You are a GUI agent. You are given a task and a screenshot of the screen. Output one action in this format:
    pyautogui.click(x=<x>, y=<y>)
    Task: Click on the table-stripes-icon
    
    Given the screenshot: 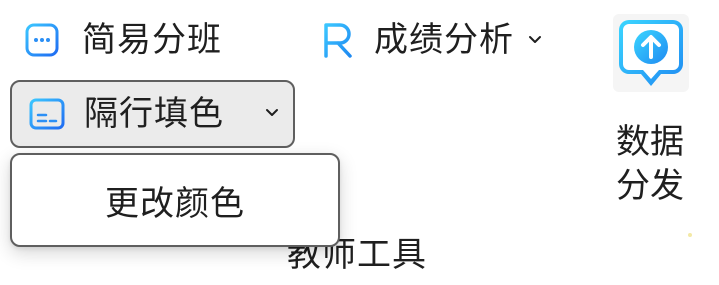 What is the action you would take?
    pyautogui.click(x=47, y=114)
    